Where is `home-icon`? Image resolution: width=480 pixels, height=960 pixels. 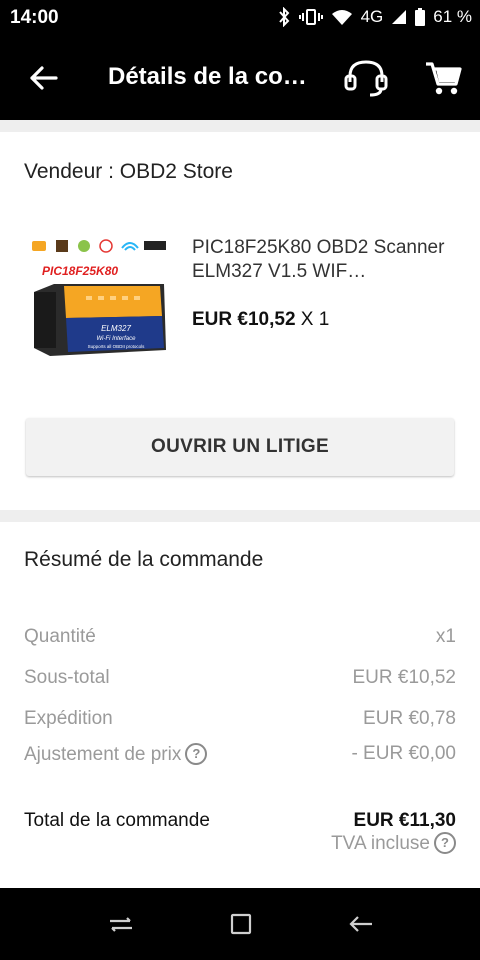 home-icon is located at coordinates (241, 924).